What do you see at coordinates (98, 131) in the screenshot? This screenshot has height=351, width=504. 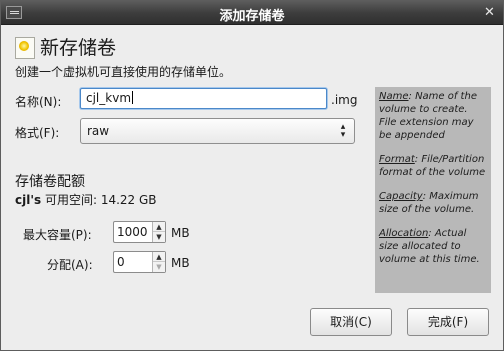 I see `format-select-value: raw` at bounding box center [98, 131].